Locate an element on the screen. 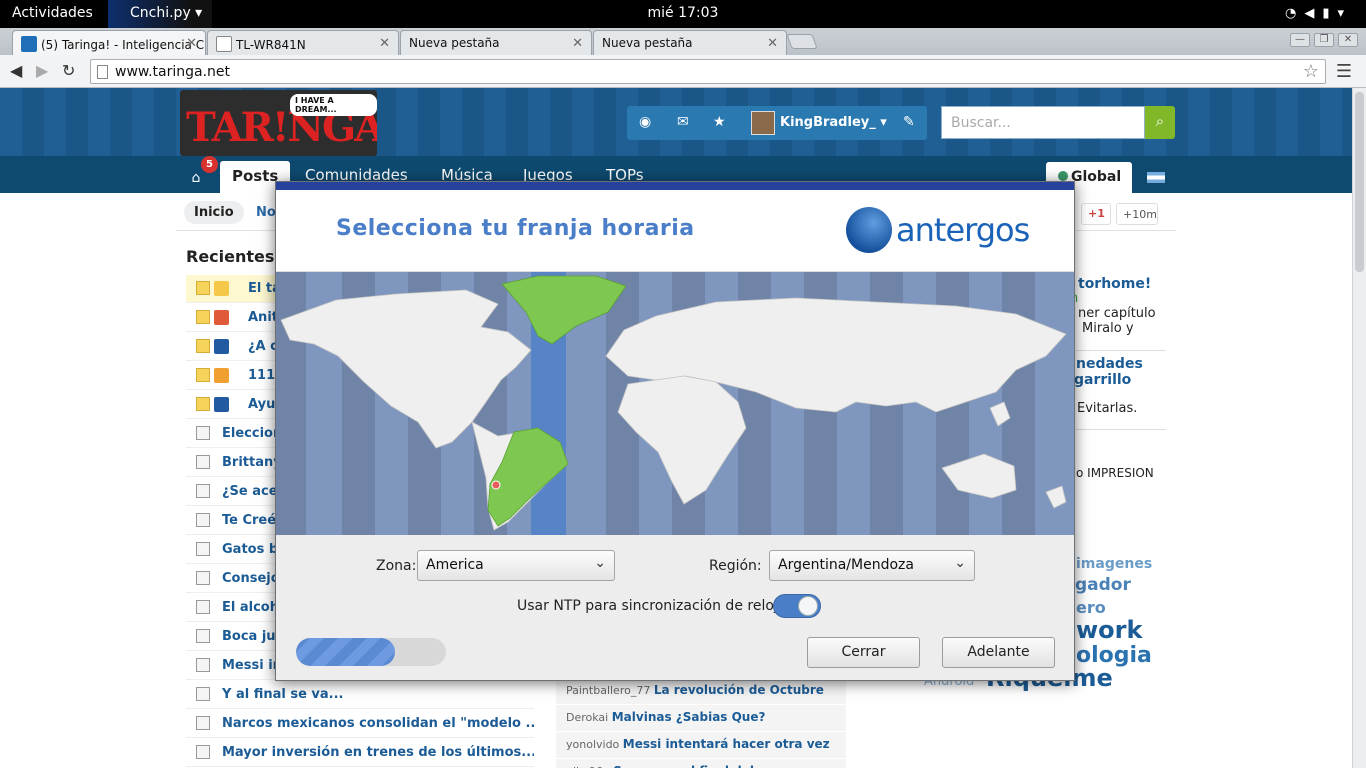 The height and width of the screenshot is (768, 1366). post-title: ¿A c is located at coordinates (263, 346).